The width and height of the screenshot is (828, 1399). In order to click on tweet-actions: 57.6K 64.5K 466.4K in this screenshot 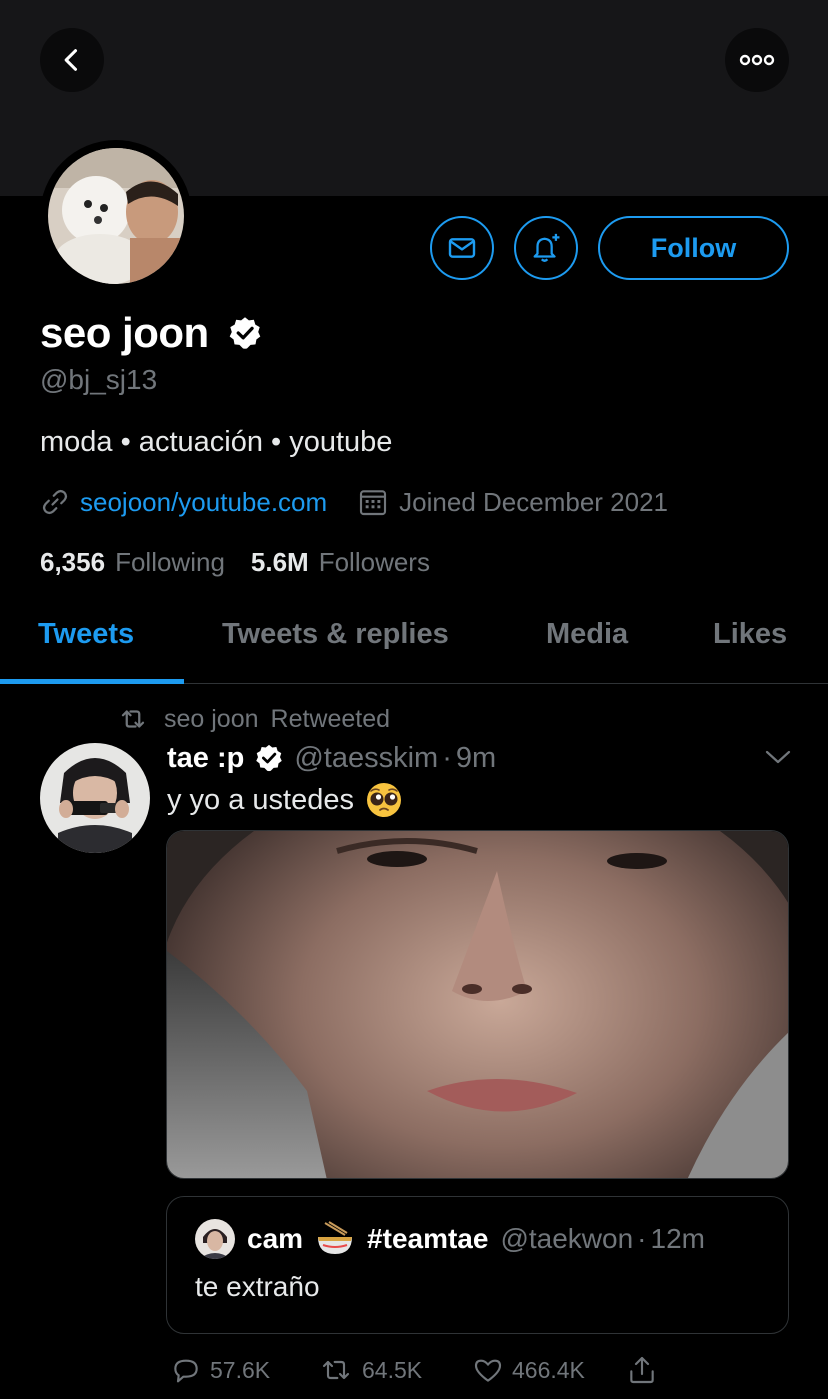, I will do `click(420, 1370)`.